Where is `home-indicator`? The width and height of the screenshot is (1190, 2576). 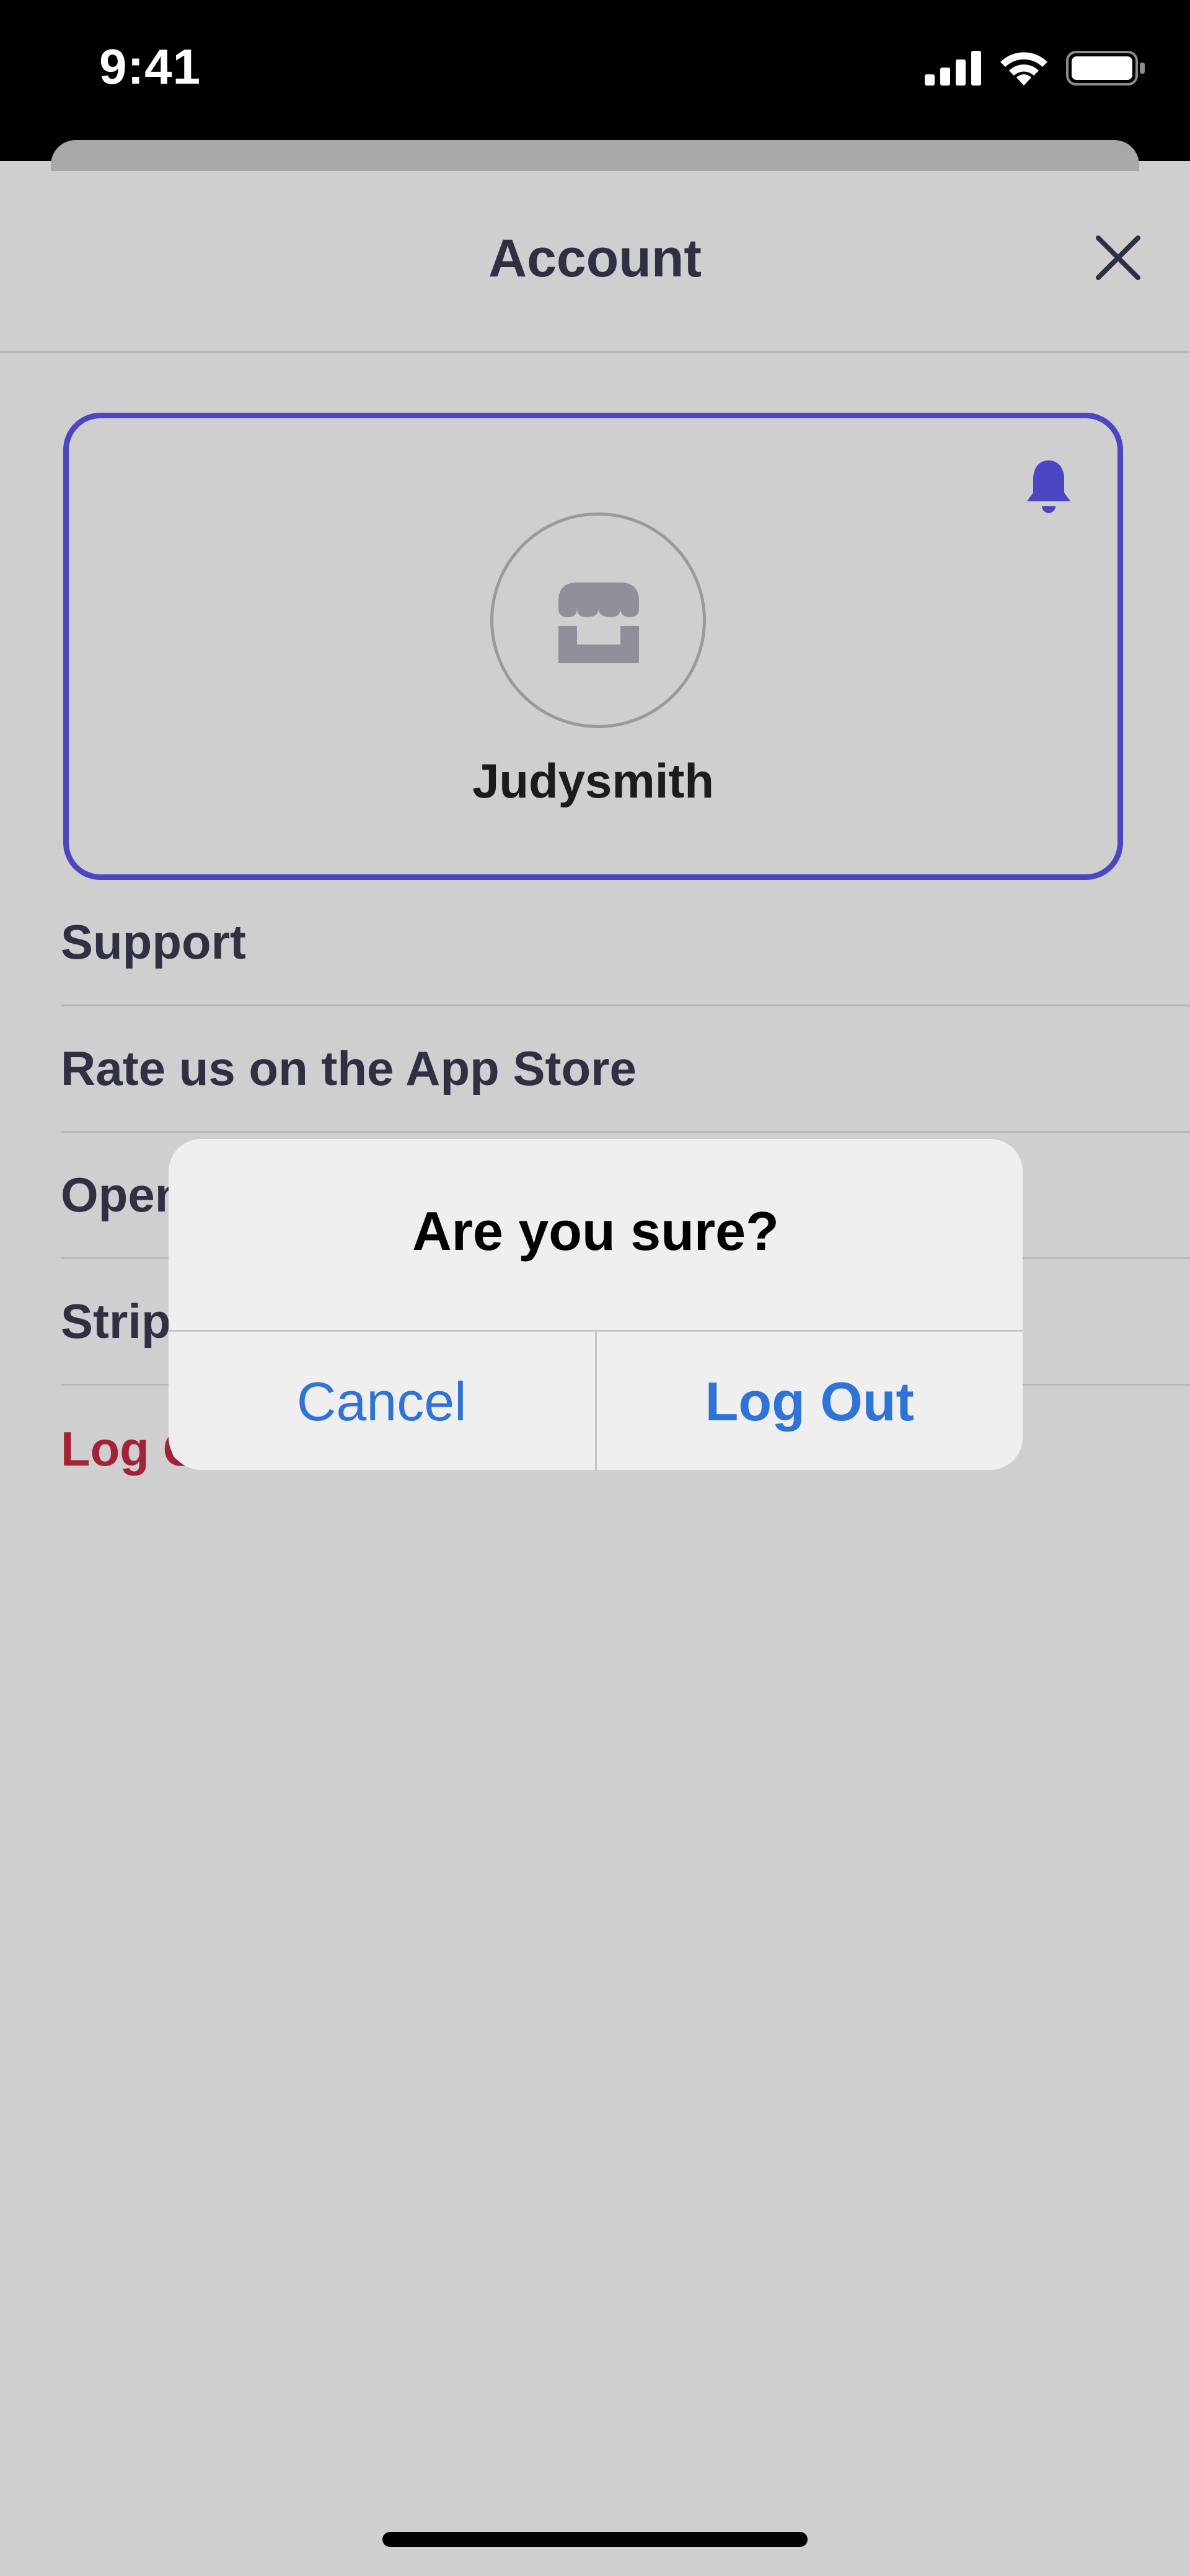
home-indicator is located at coordinates (595, 2540).